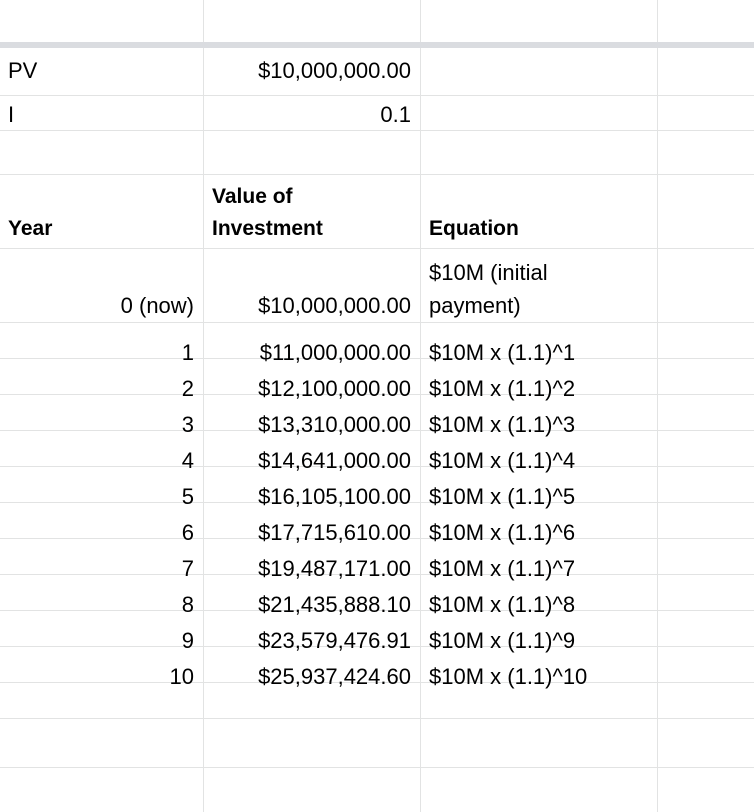  What do you see at coordinates (101, 229) in the screenshot?
I see `year-header: Year` at bounding box center [101, 229].